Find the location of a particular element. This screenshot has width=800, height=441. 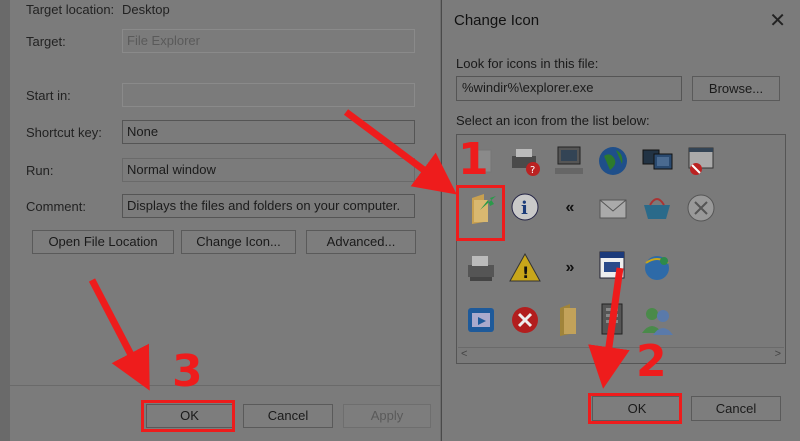

step-number-2: 2 is located at coordinates (651, 361).